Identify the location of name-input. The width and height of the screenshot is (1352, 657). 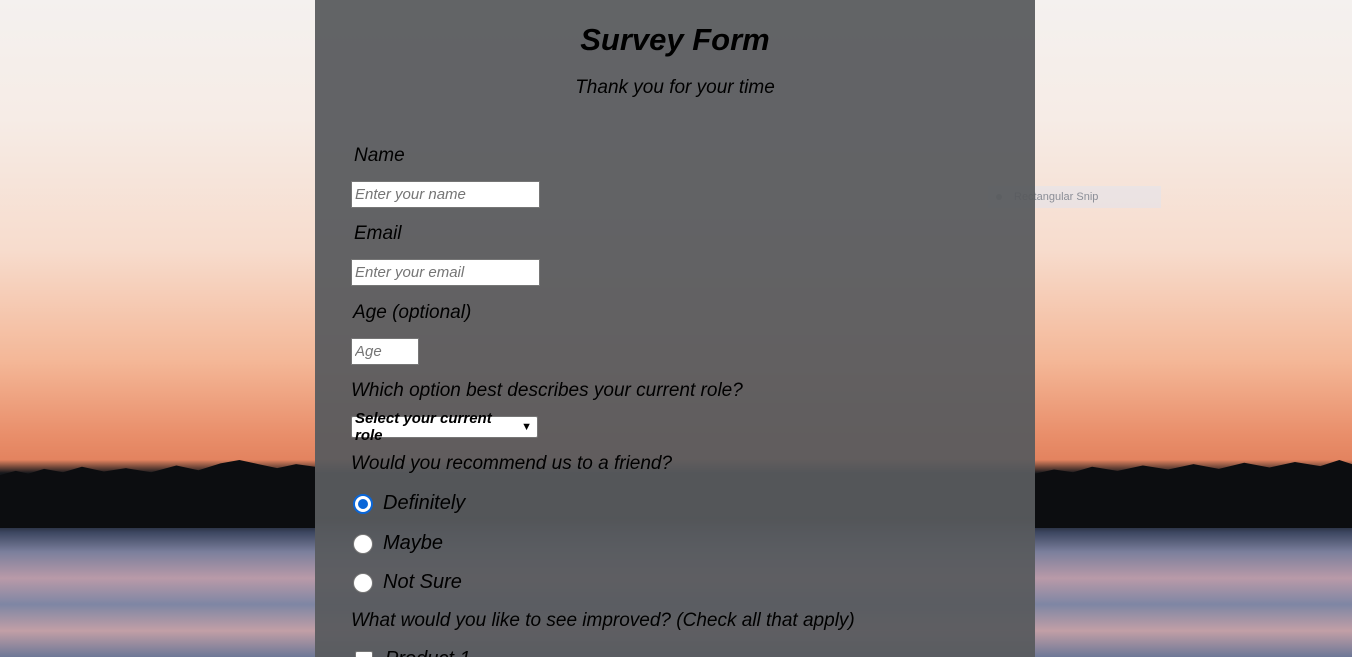
(445, 194).